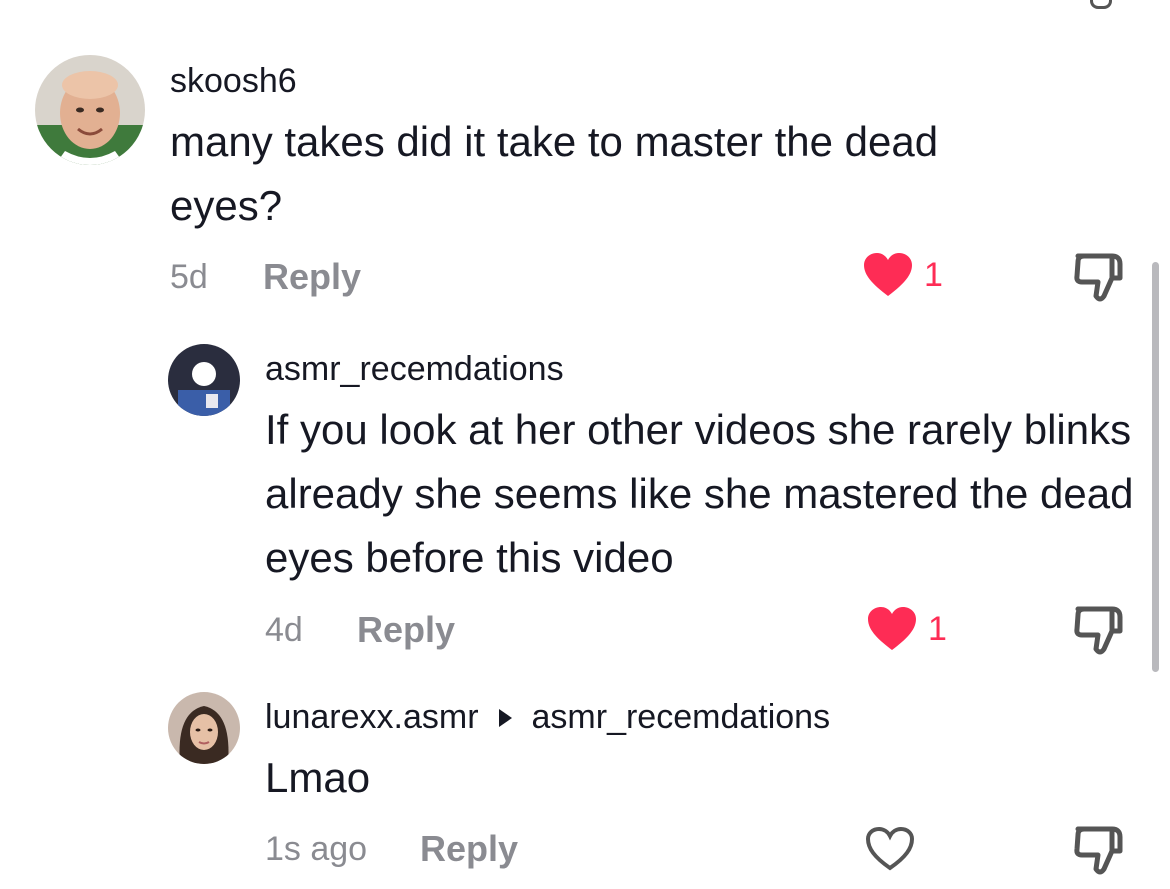  I want to click on reply-to-username: asmr_recemdations, so click(681, 717).